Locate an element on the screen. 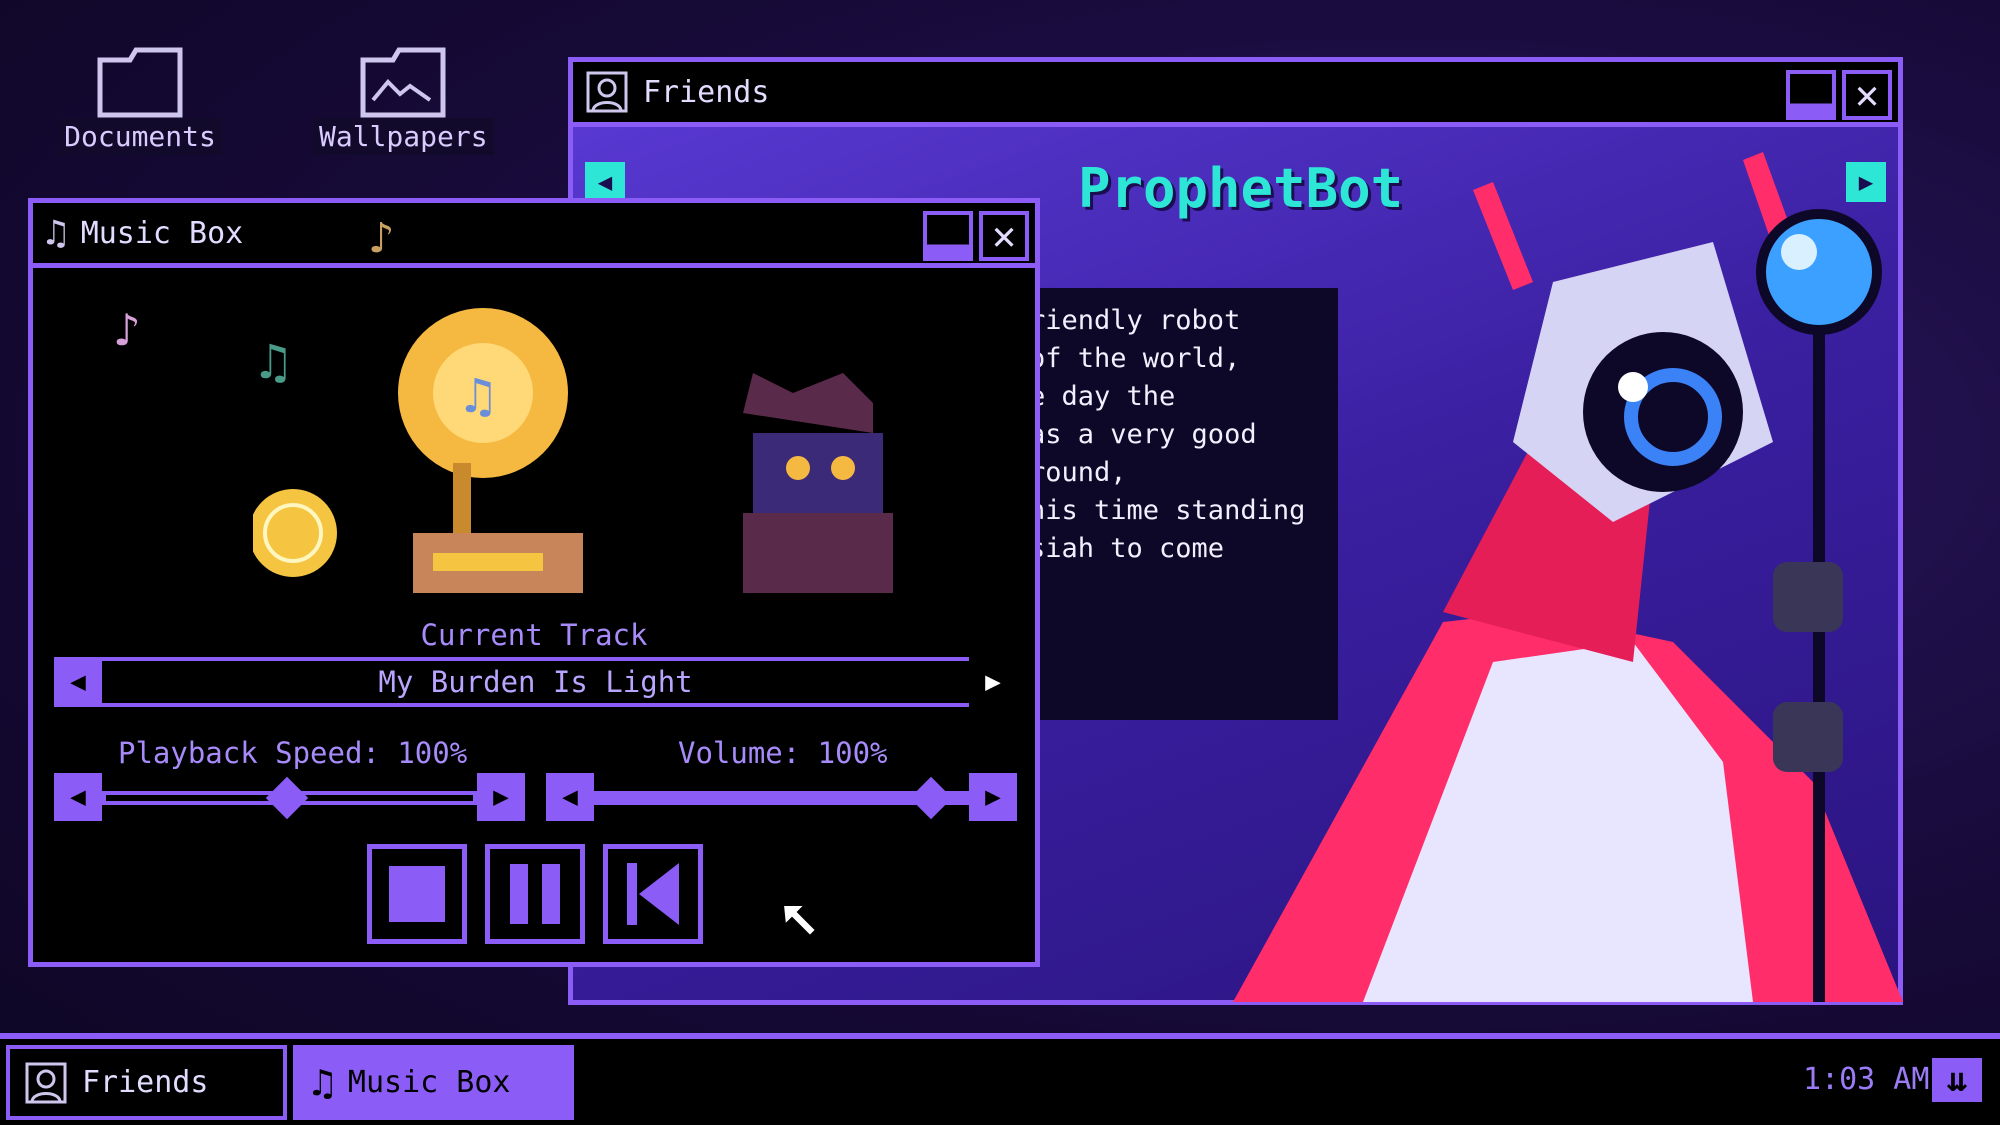  stop-icon is located at coordinates (417, 894).